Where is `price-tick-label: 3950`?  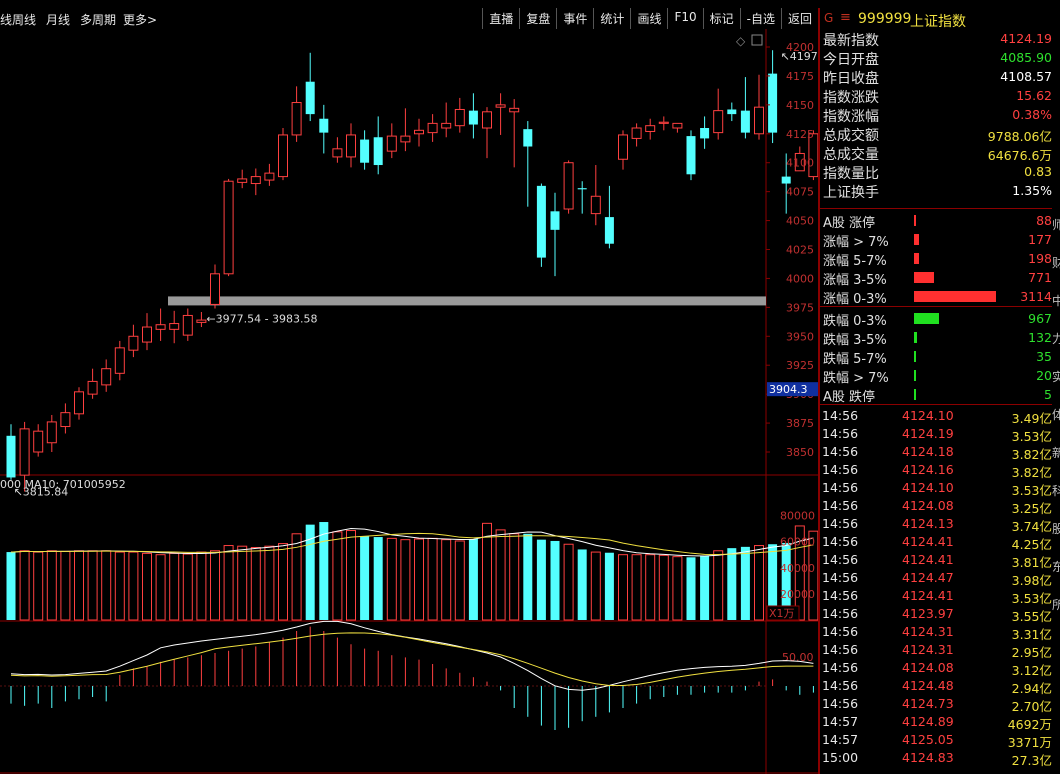
price-tick-label: 3950 is located at coordinates (800, 336).